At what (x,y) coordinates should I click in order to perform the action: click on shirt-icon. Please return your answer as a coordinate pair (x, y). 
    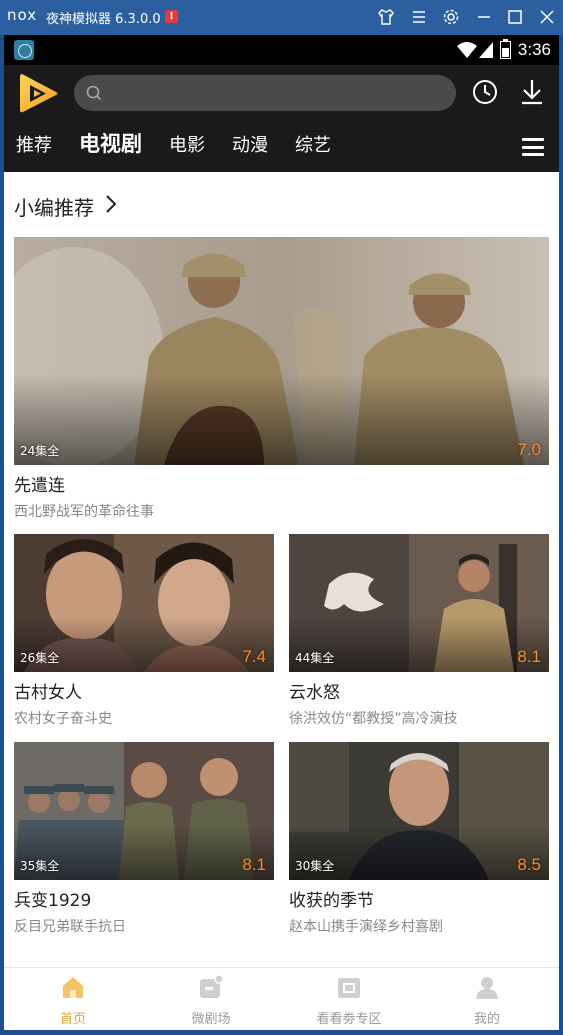
    Looking at the image, I should click on (386, 17).